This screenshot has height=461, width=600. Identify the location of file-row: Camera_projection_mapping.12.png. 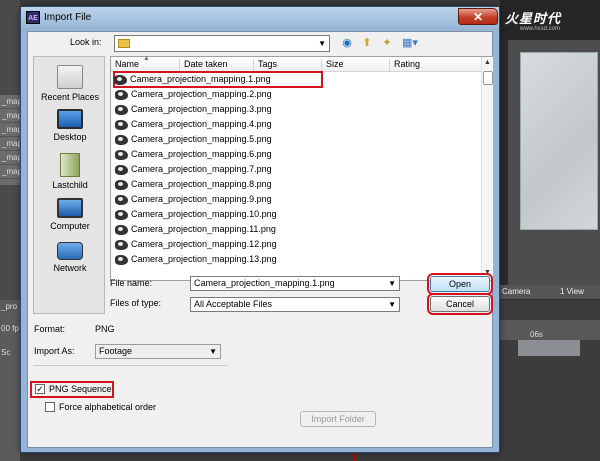
(215, 244).